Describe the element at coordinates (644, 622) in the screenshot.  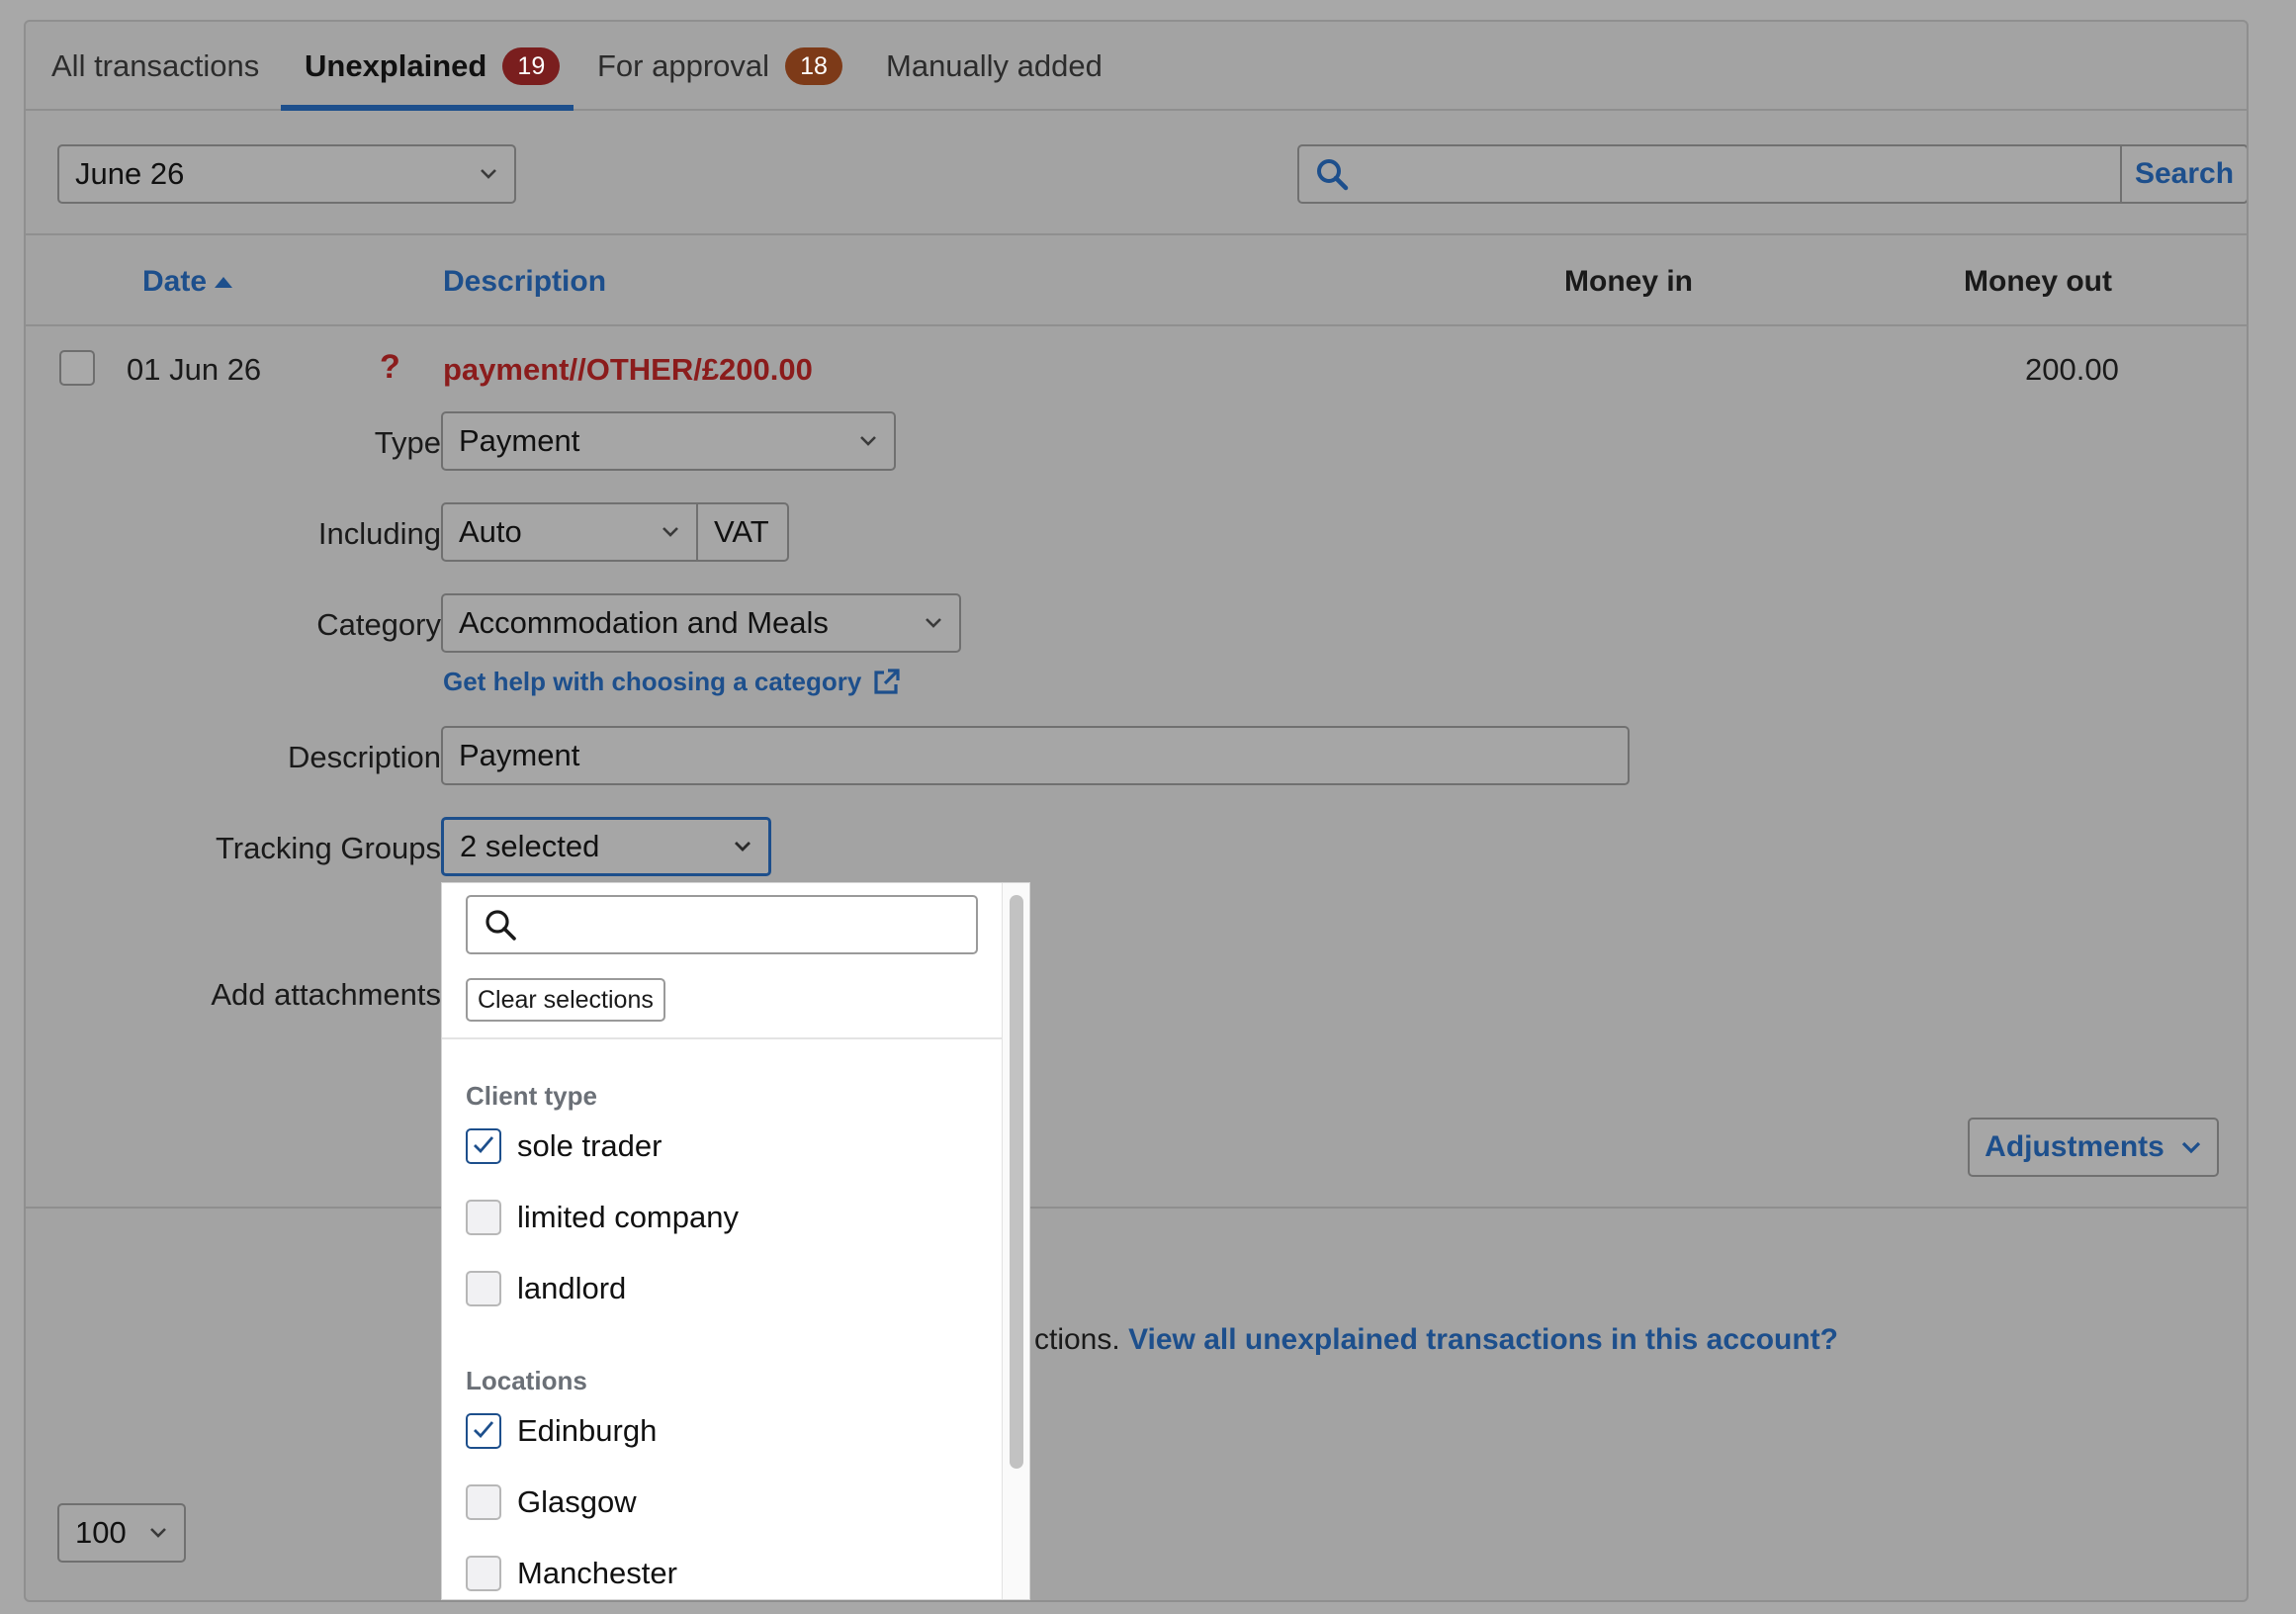
I see `category-select-value: Accommodation and Meals` at that location.